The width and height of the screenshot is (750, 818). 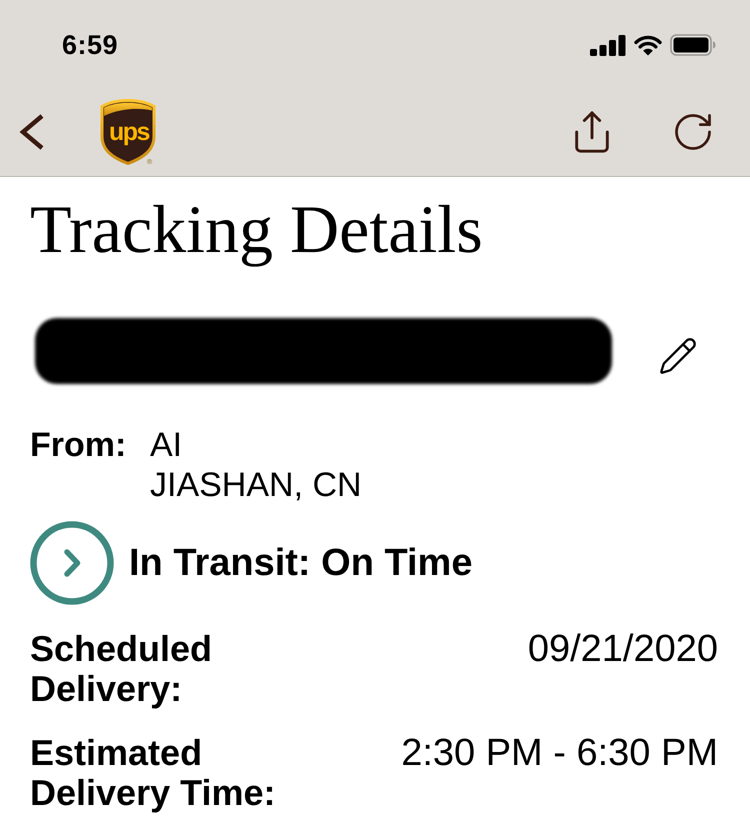 I want to click on detail-label: Estimated Delivery Time:, so click(x=153, y=773).